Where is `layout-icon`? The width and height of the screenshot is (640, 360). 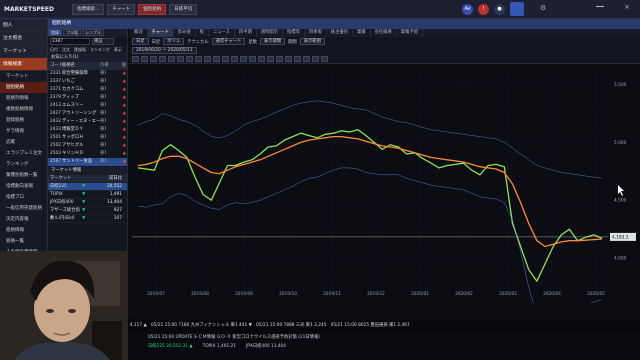
layout-icon is located at coordinates (517, 9).